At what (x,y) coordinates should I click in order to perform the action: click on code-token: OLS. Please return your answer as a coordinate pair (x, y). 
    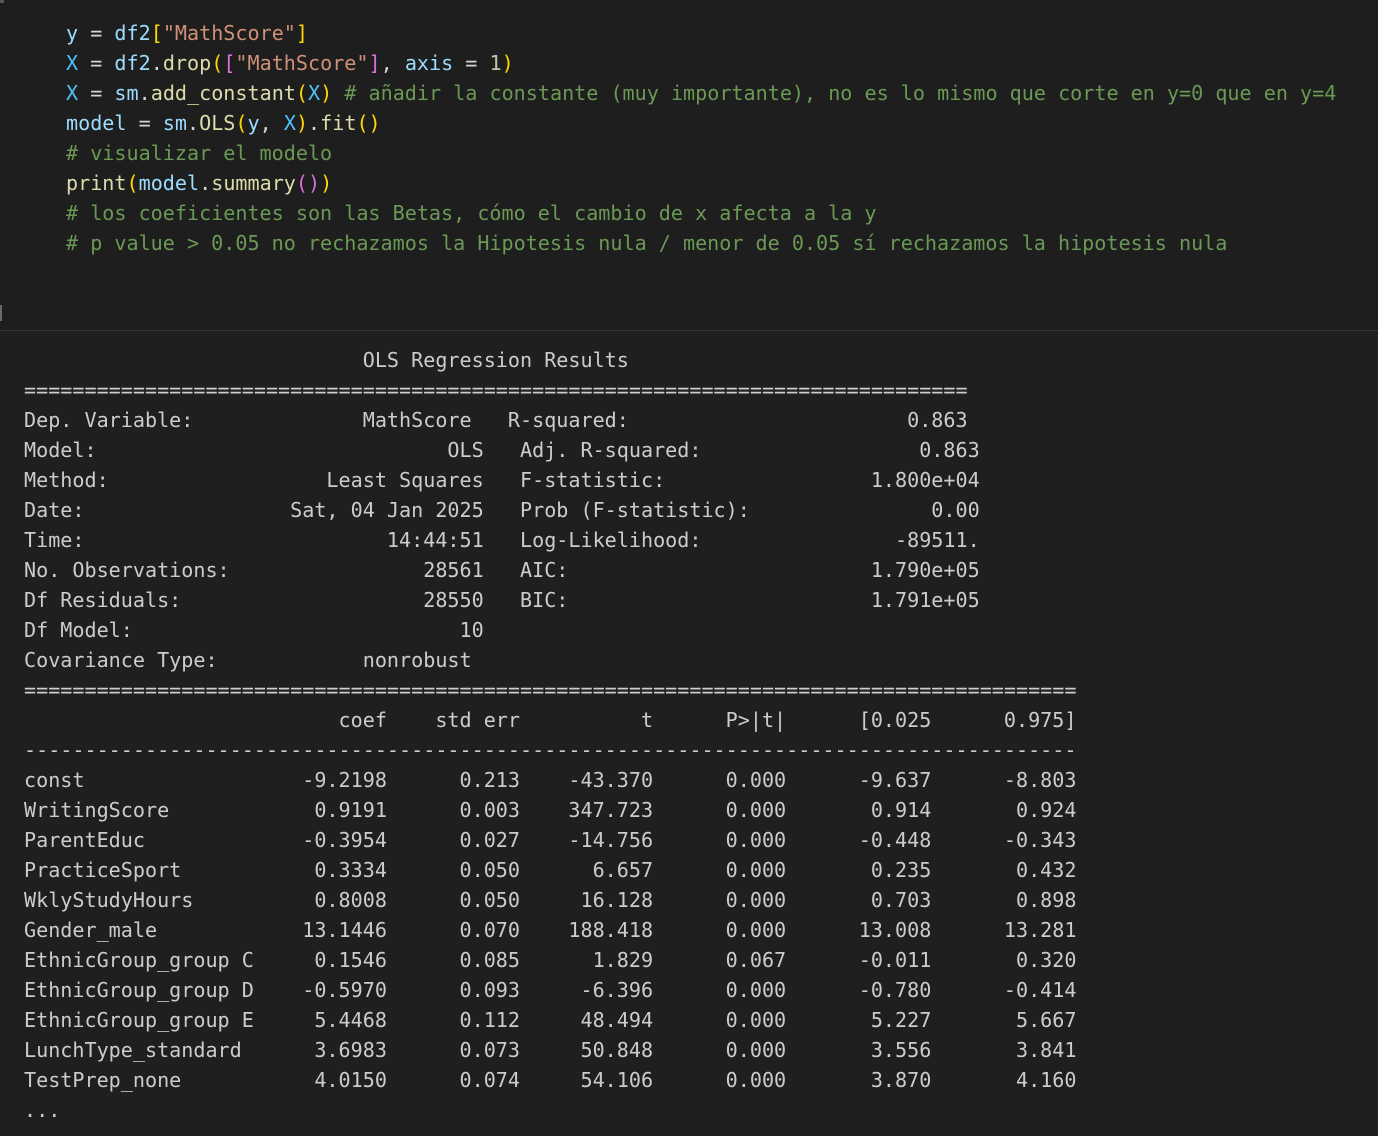
    Looking at the image, I should click on (217, 123).